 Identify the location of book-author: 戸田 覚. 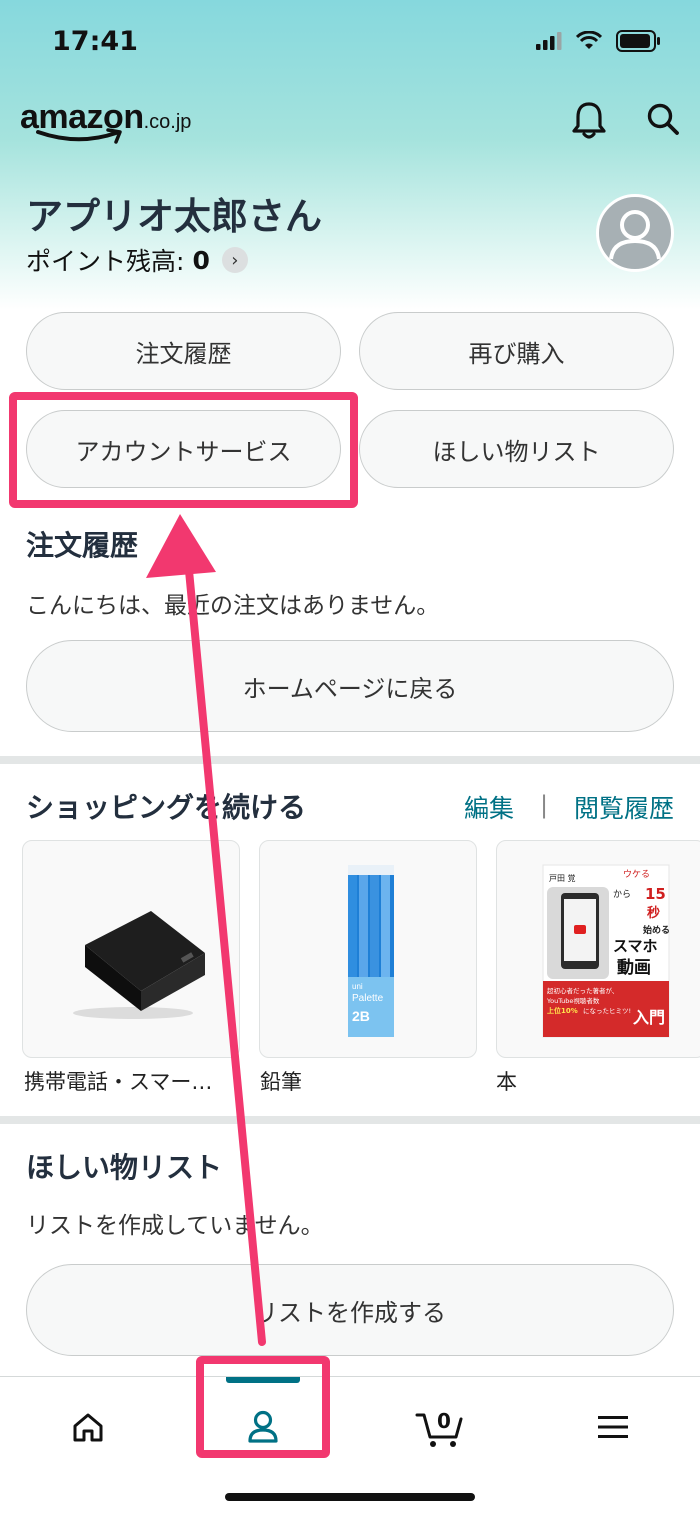
(562, 878).